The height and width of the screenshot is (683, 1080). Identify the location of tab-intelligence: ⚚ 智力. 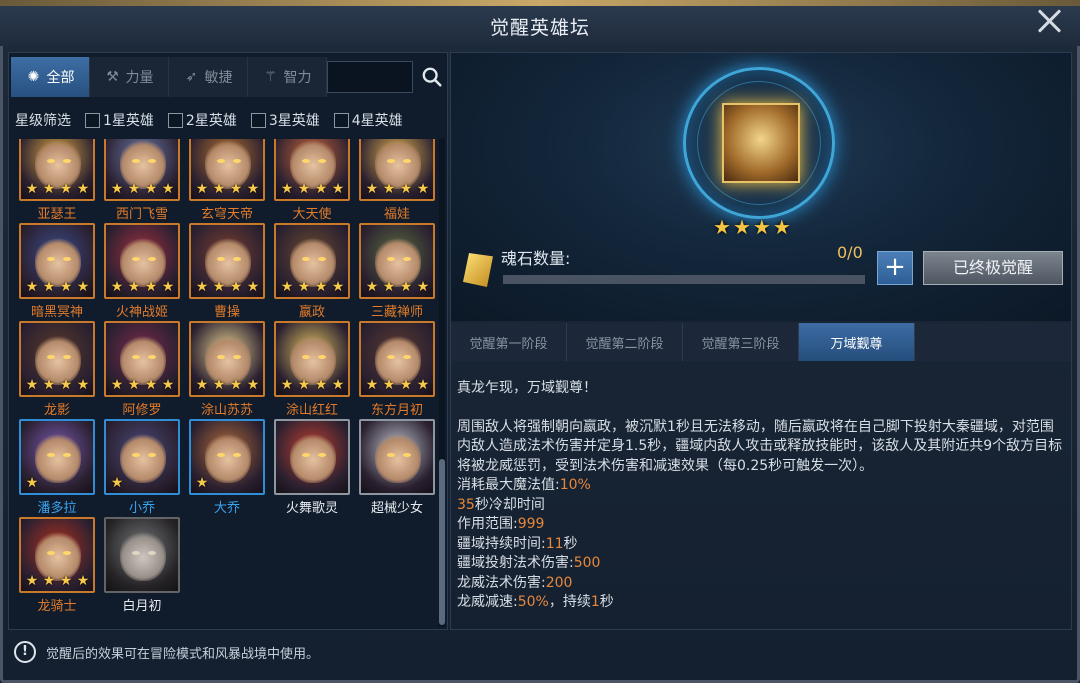
(287, 77).